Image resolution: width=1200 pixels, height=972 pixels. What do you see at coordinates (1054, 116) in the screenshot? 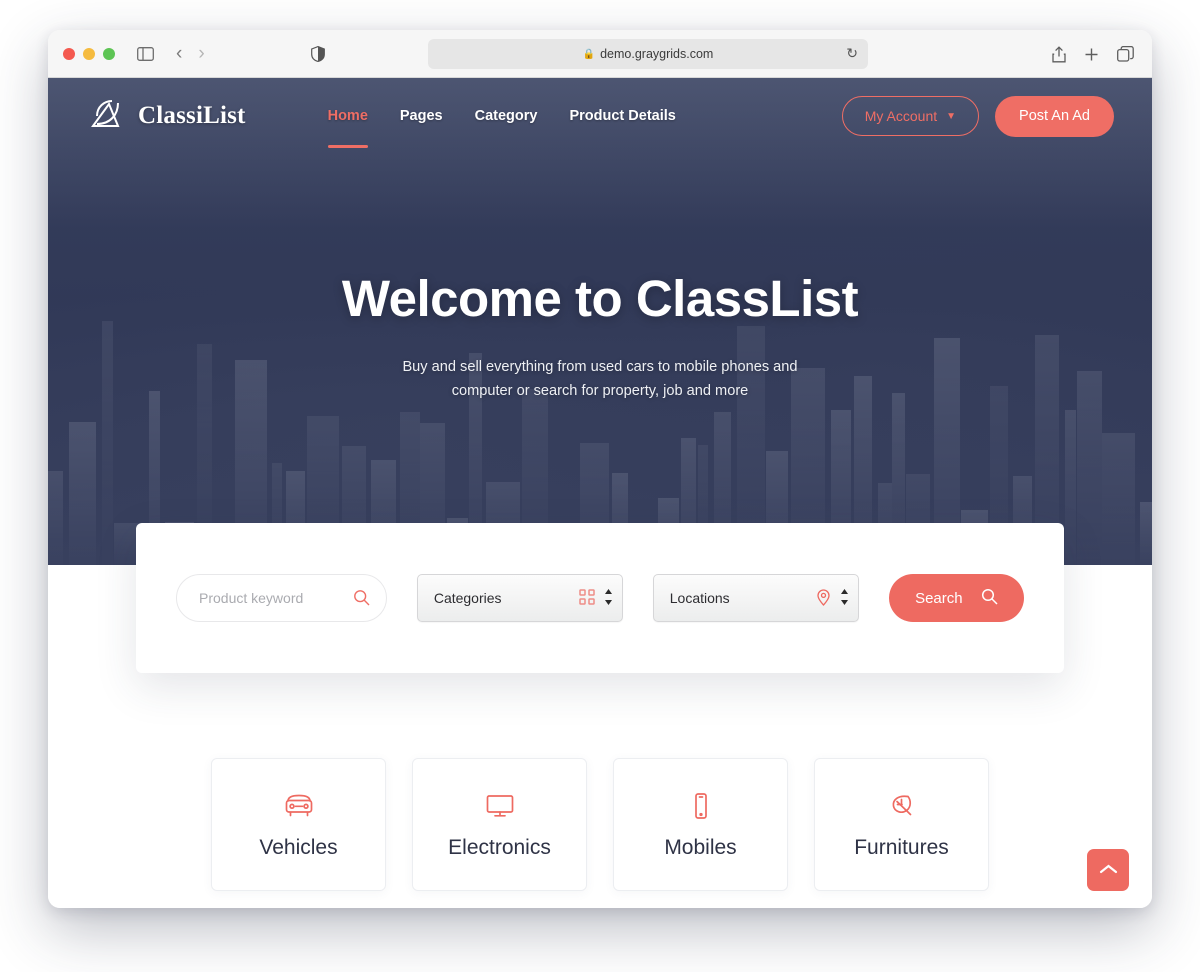
I see `post-an-ad-button: Post An Ad` at bounding box center [1054, 116].